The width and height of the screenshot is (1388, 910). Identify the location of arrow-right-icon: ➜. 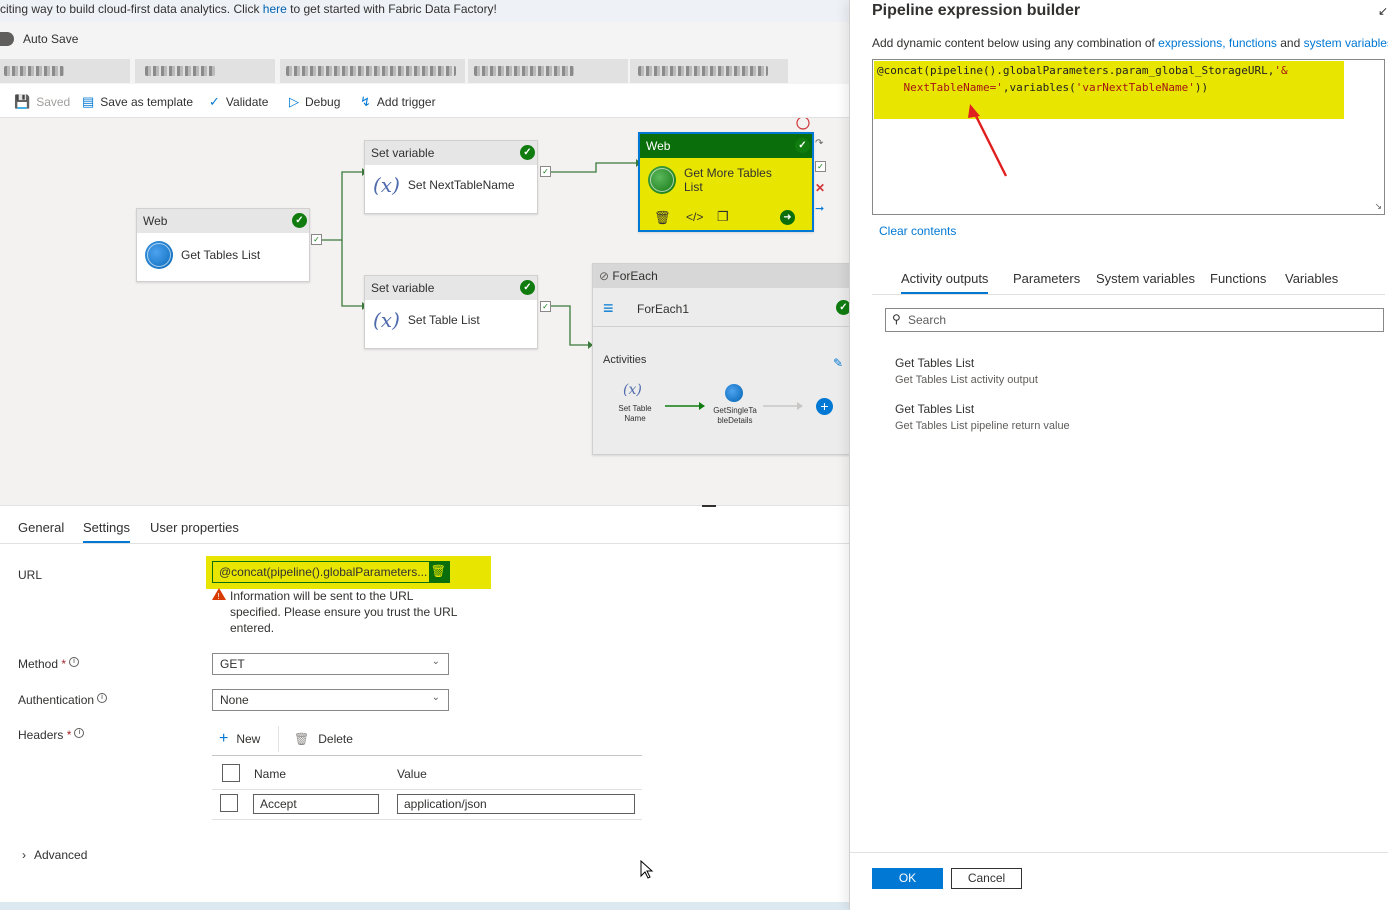
(787, 217).